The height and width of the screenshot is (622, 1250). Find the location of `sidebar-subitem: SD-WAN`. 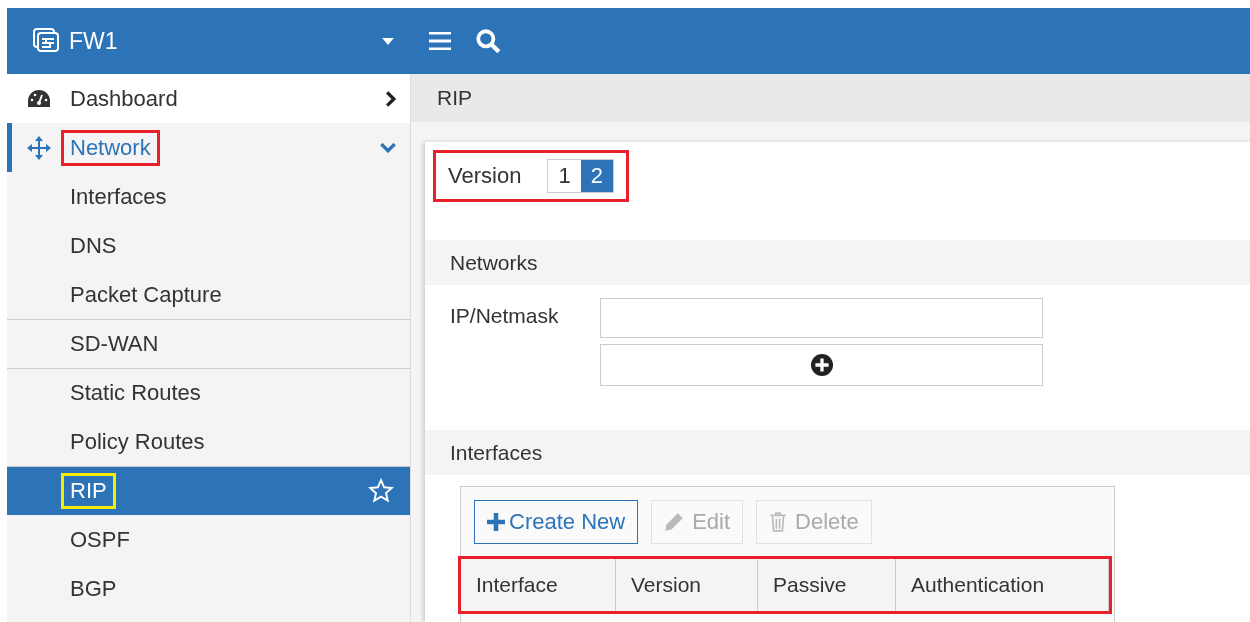

sidebar-subitem: SD-WAN is located at coordinates (208, 343).